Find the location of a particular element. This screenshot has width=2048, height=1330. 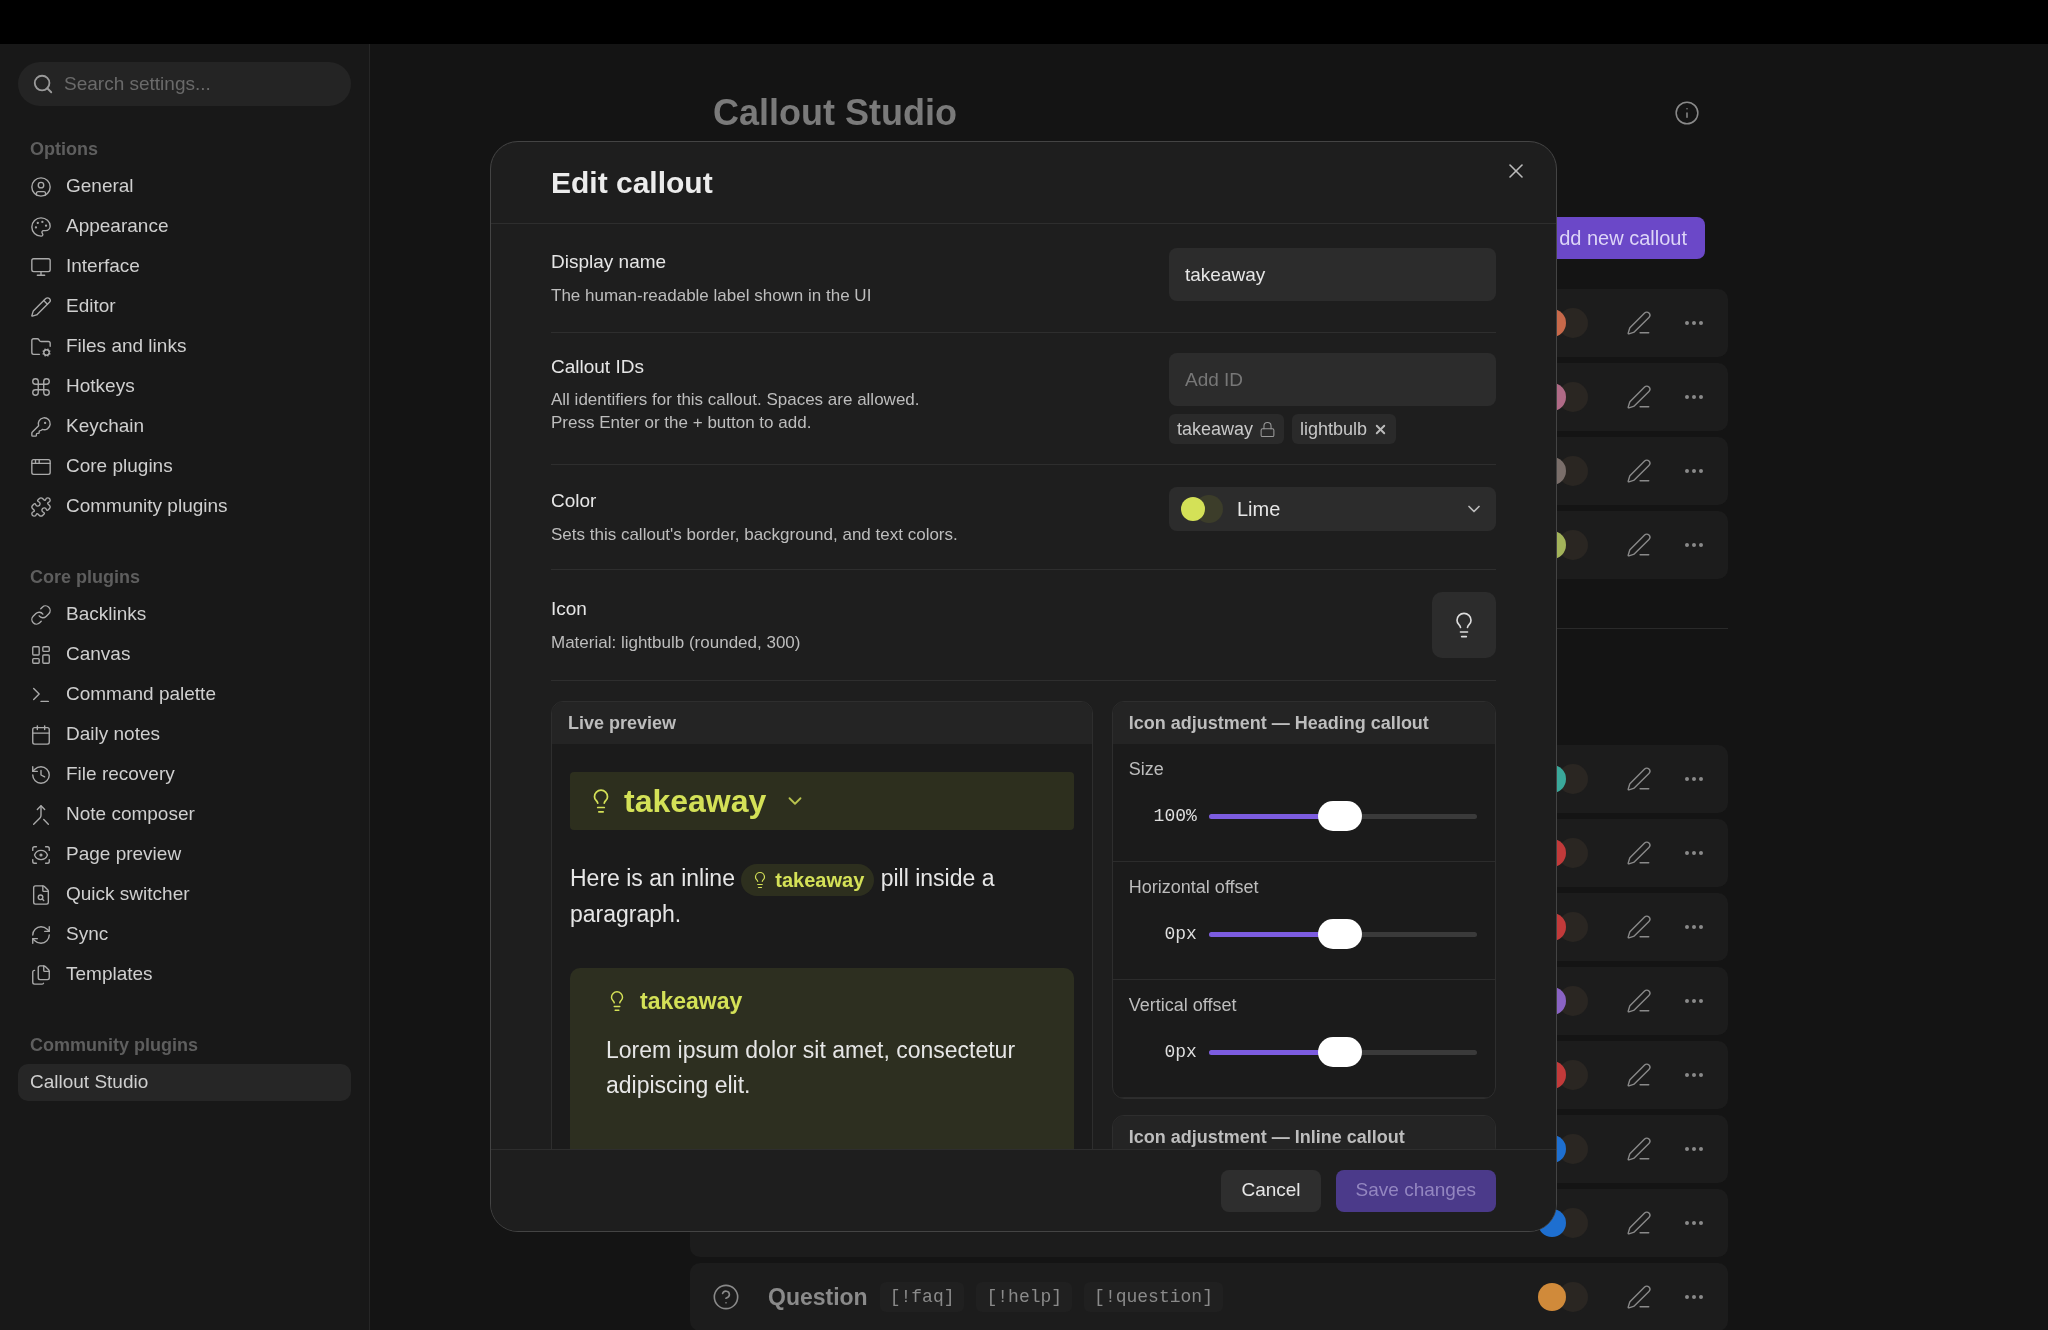

sidebar-item: General is located at coordinates (184, 186).